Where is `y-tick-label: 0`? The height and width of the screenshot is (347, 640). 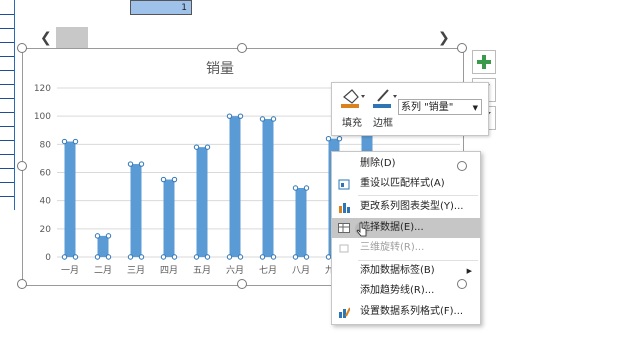
y-tick-label: 0 is located at coordinates (48, 258).